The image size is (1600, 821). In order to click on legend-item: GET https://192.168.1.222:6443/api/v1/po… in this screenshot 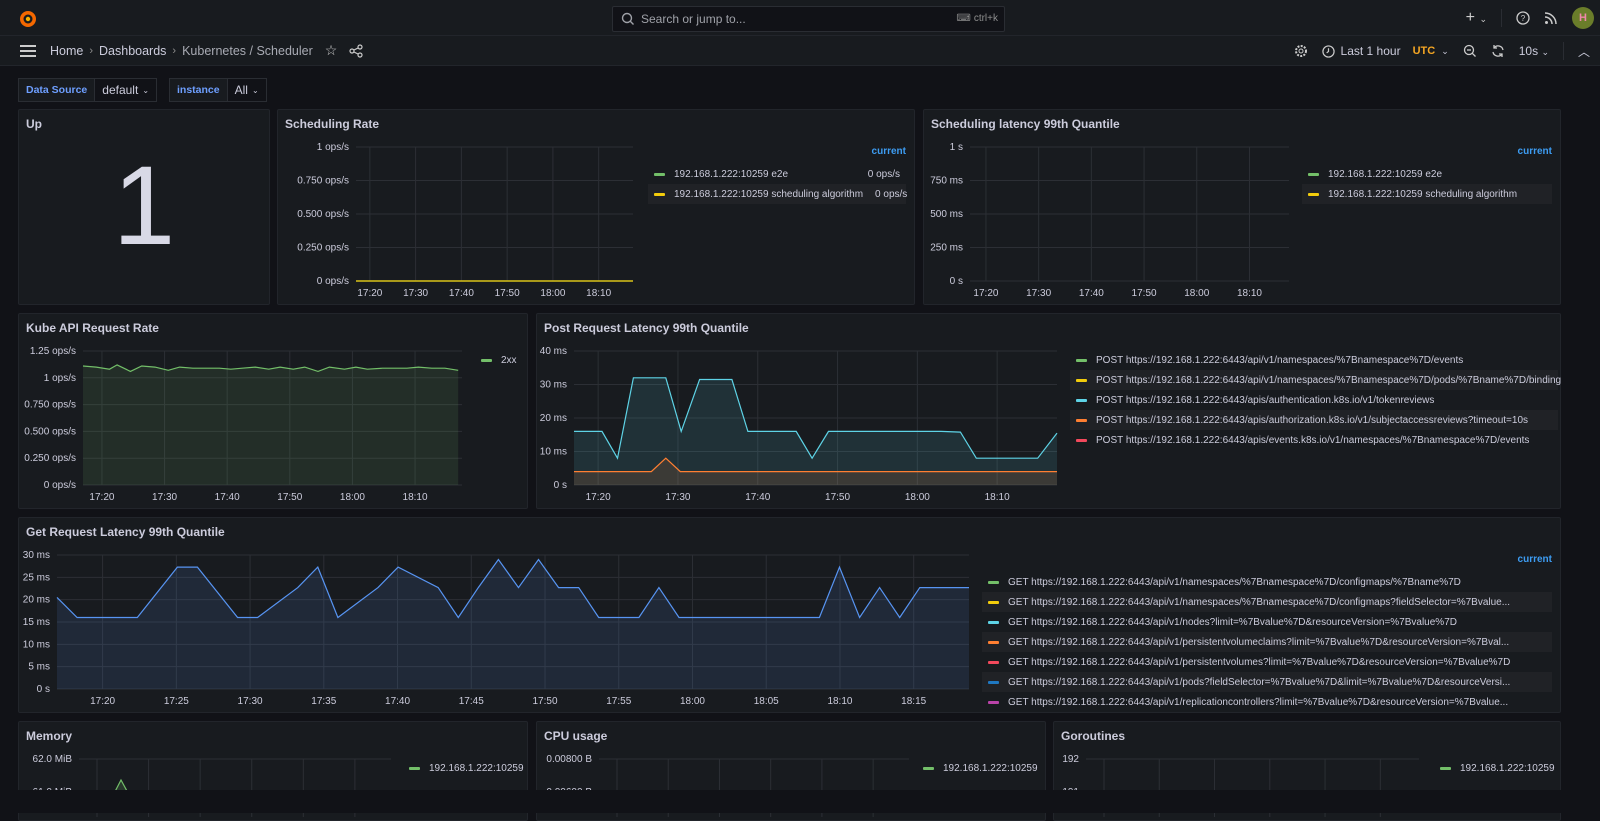, I will do `click(1267, 682)`.